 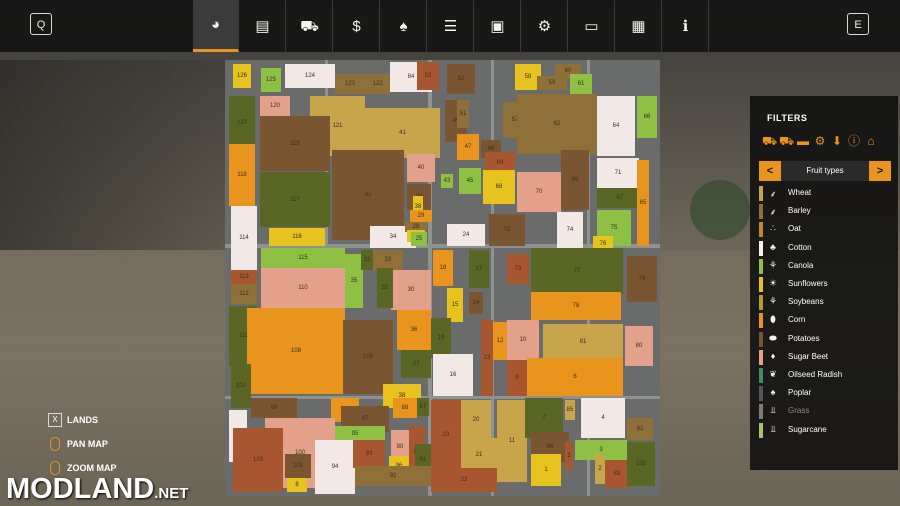 I want to click on field-parcel: 114, so click(x=244, y=238).